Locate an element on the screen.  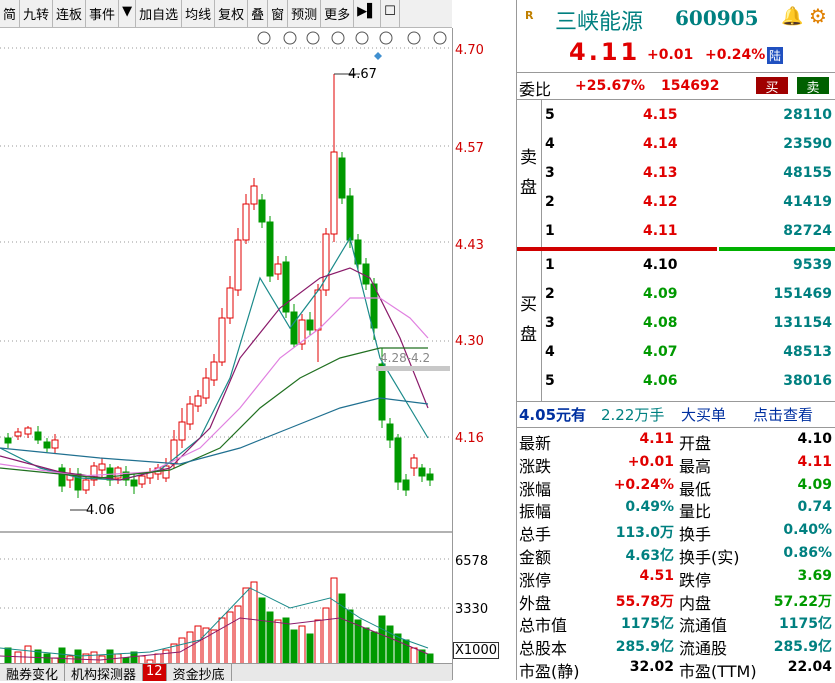
bottom-tabs: 融券变化 机构探测器 12 资金抄底 is located at coordinates (226, 673).